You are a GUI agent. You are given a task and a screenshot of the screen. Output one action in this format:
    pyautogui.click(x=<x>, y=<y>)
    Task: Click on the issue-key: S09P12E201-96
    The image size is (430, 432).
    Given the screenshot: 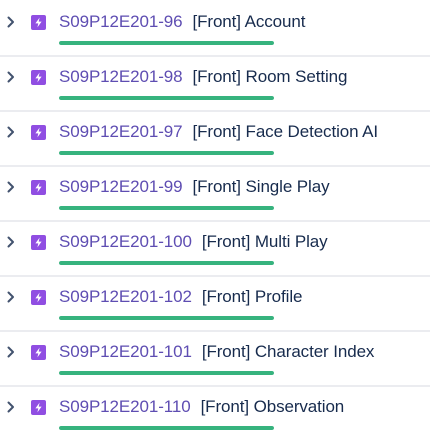 What is the action you would take?
    pyautogui.click(x=121, y=21)
    